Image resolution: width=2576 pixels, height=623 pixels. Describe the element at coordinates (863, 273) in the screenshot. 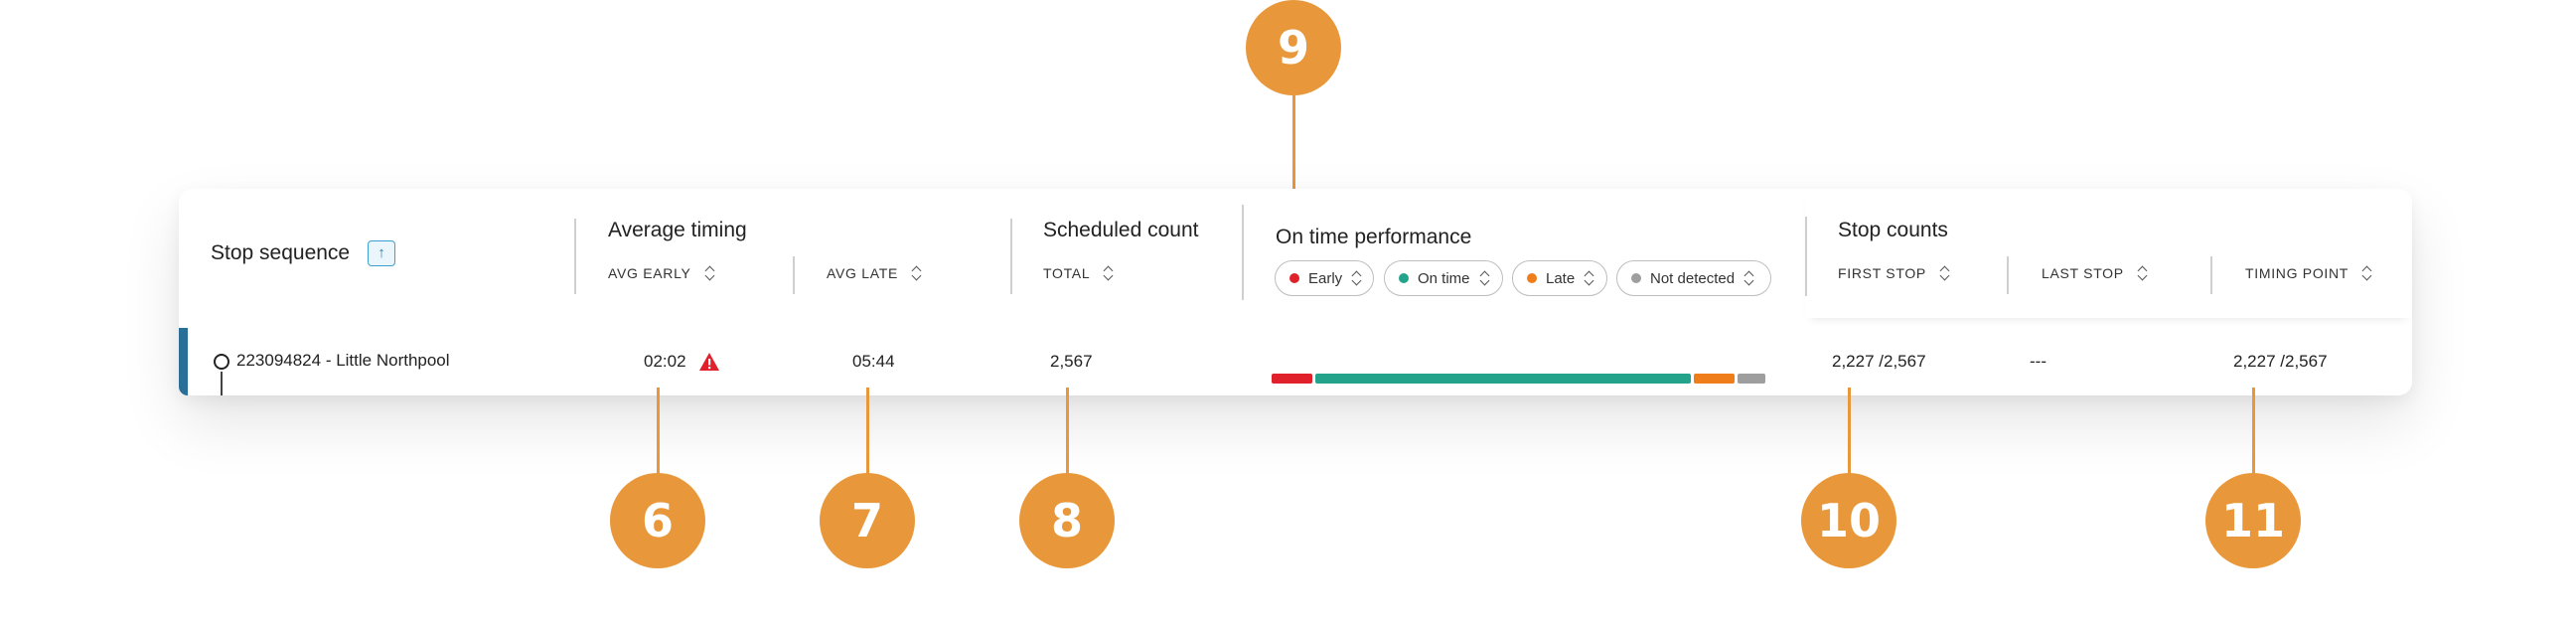

I see `avg-late-label: AVG LATE` at that location.